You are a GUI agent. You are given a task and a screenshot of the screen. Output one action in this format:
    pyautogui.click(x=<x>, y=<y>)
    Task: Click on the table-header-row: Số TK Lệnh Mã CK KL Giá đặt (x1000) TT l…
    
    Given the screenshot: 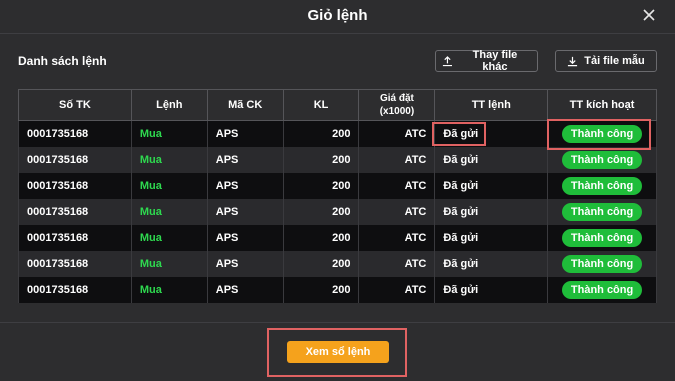 What is the action you would take?
    pyautogui.click(x=337, y=105)
    